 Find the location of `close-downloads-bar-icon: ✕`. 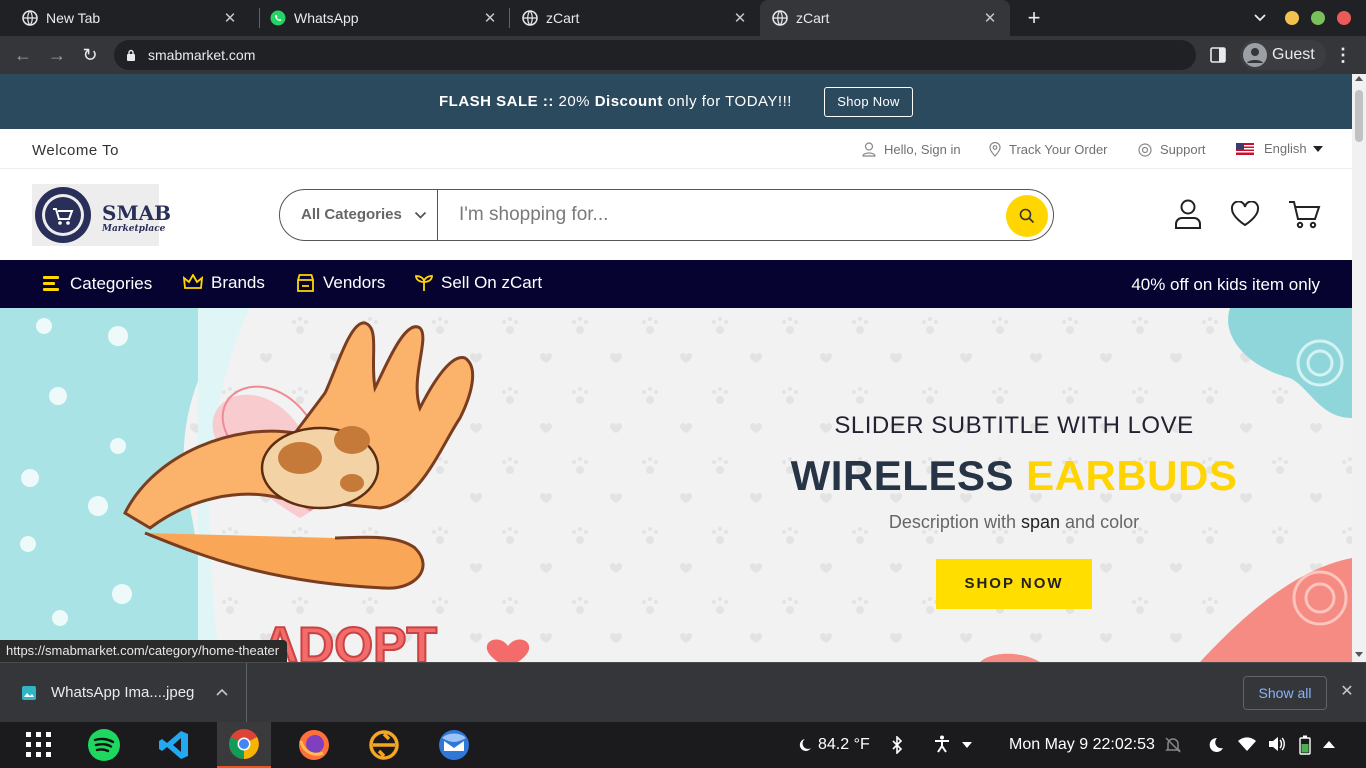

close-downloads-bar-icon: ✕ is located at coordinates (1347, 692).